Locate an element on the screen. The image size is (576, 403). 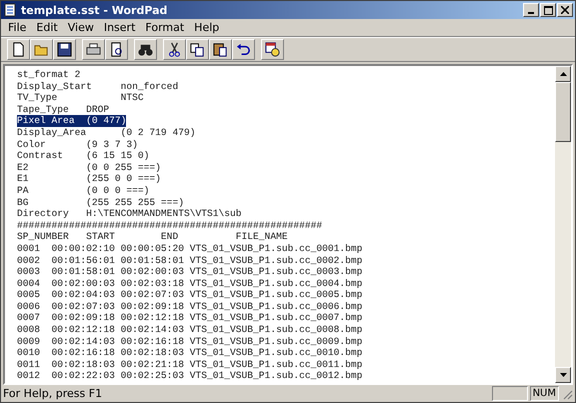
date-time-icon is located at coordinates (272, 49).